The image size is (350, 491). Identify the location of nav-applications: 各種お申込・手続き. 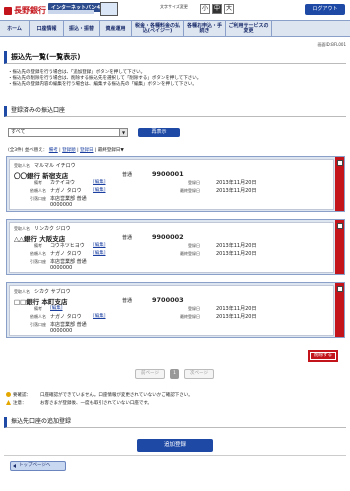
(205, 29).